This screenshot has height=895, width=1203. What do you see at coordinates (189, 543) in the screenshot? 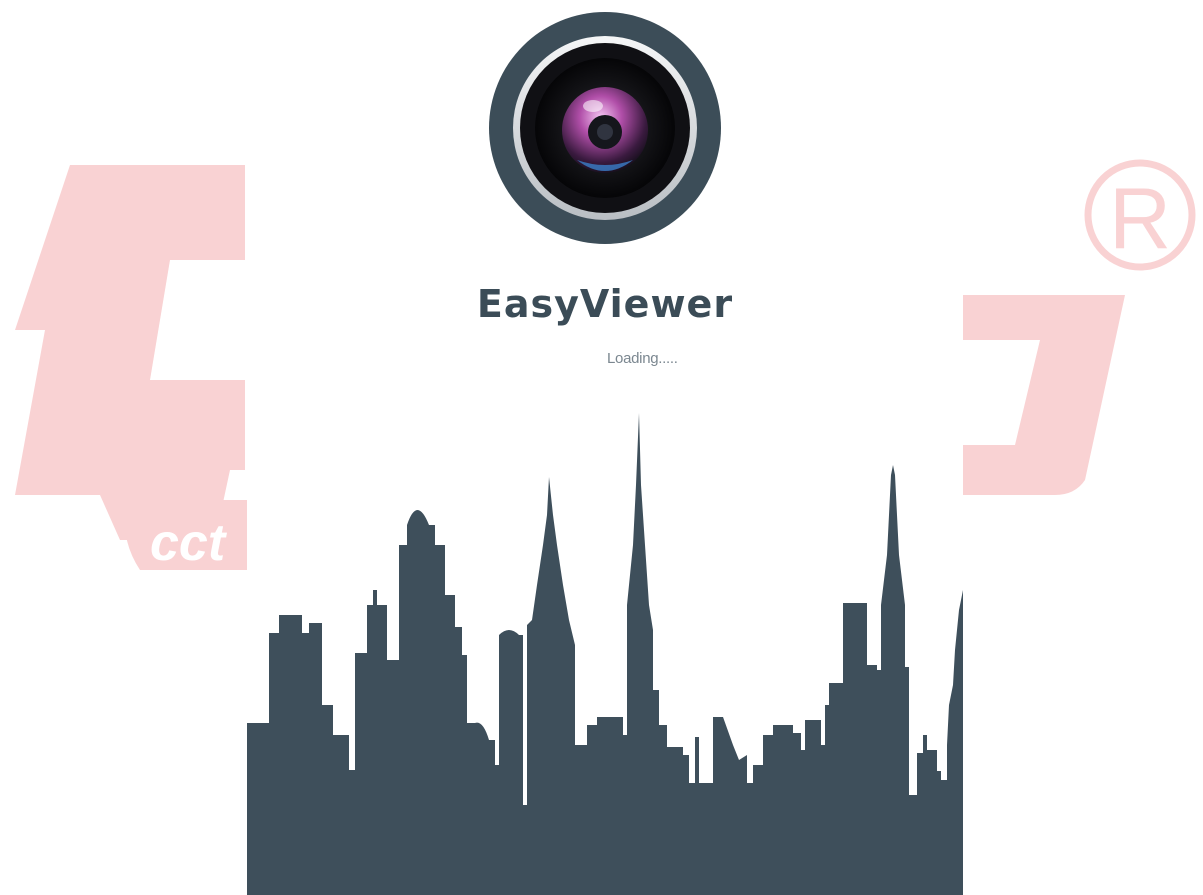
I see `watermark-text: cct` at bounding box center [189, 543].